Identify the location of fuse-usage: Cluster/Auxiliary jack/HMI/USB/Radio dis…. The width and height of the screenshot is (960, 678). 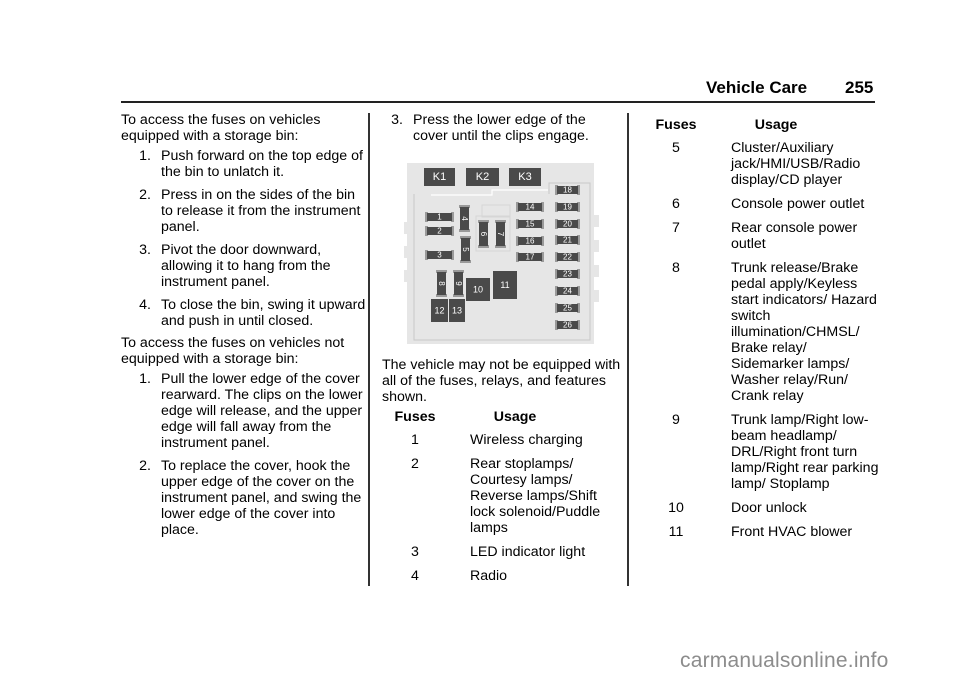
(796, 164).